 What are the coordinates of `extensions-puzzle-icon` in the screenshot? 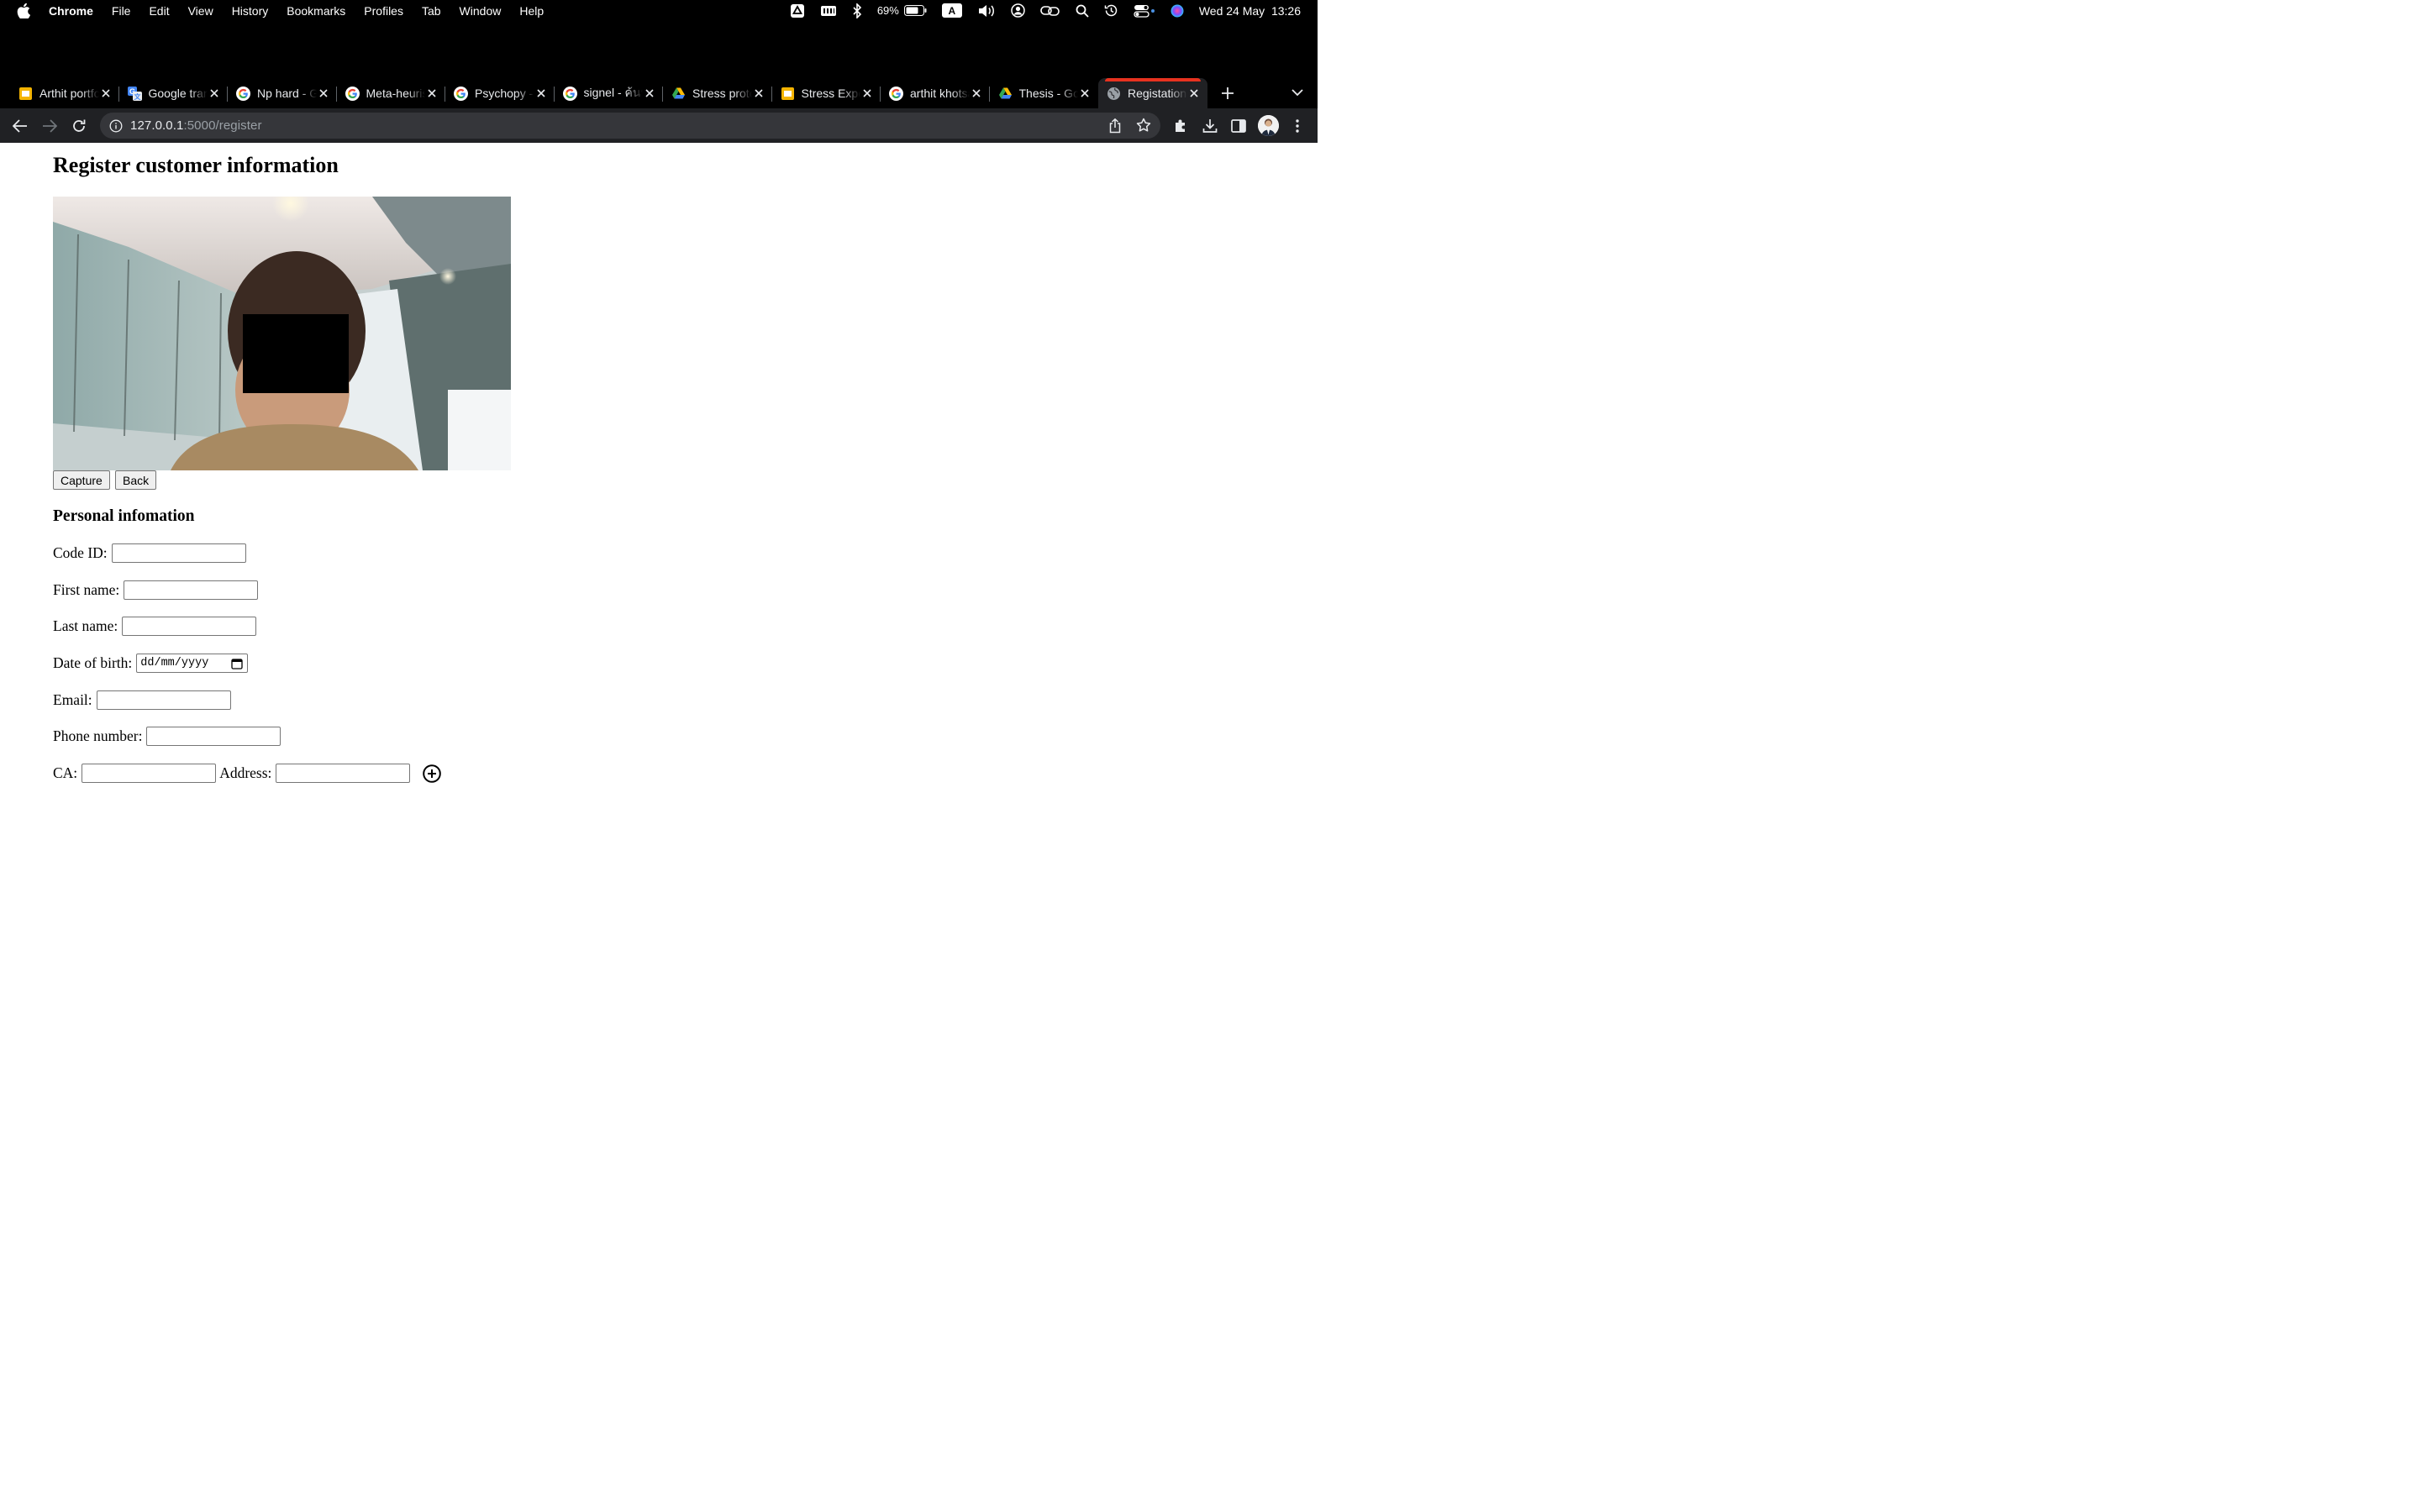 It's located at (1180, 126).